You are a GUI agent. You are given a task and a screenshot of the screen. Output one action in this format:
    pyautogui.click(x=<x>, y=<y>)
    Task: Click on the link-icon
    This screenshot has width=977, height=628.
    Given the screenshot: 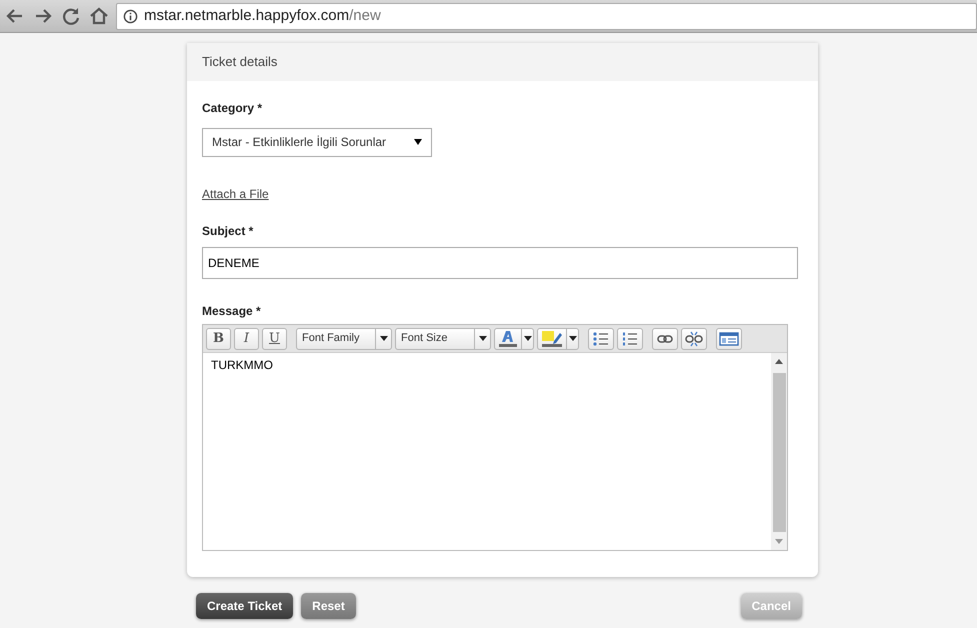 What is the action you would take?
    pyautogui.click(x=665, y=339)
    